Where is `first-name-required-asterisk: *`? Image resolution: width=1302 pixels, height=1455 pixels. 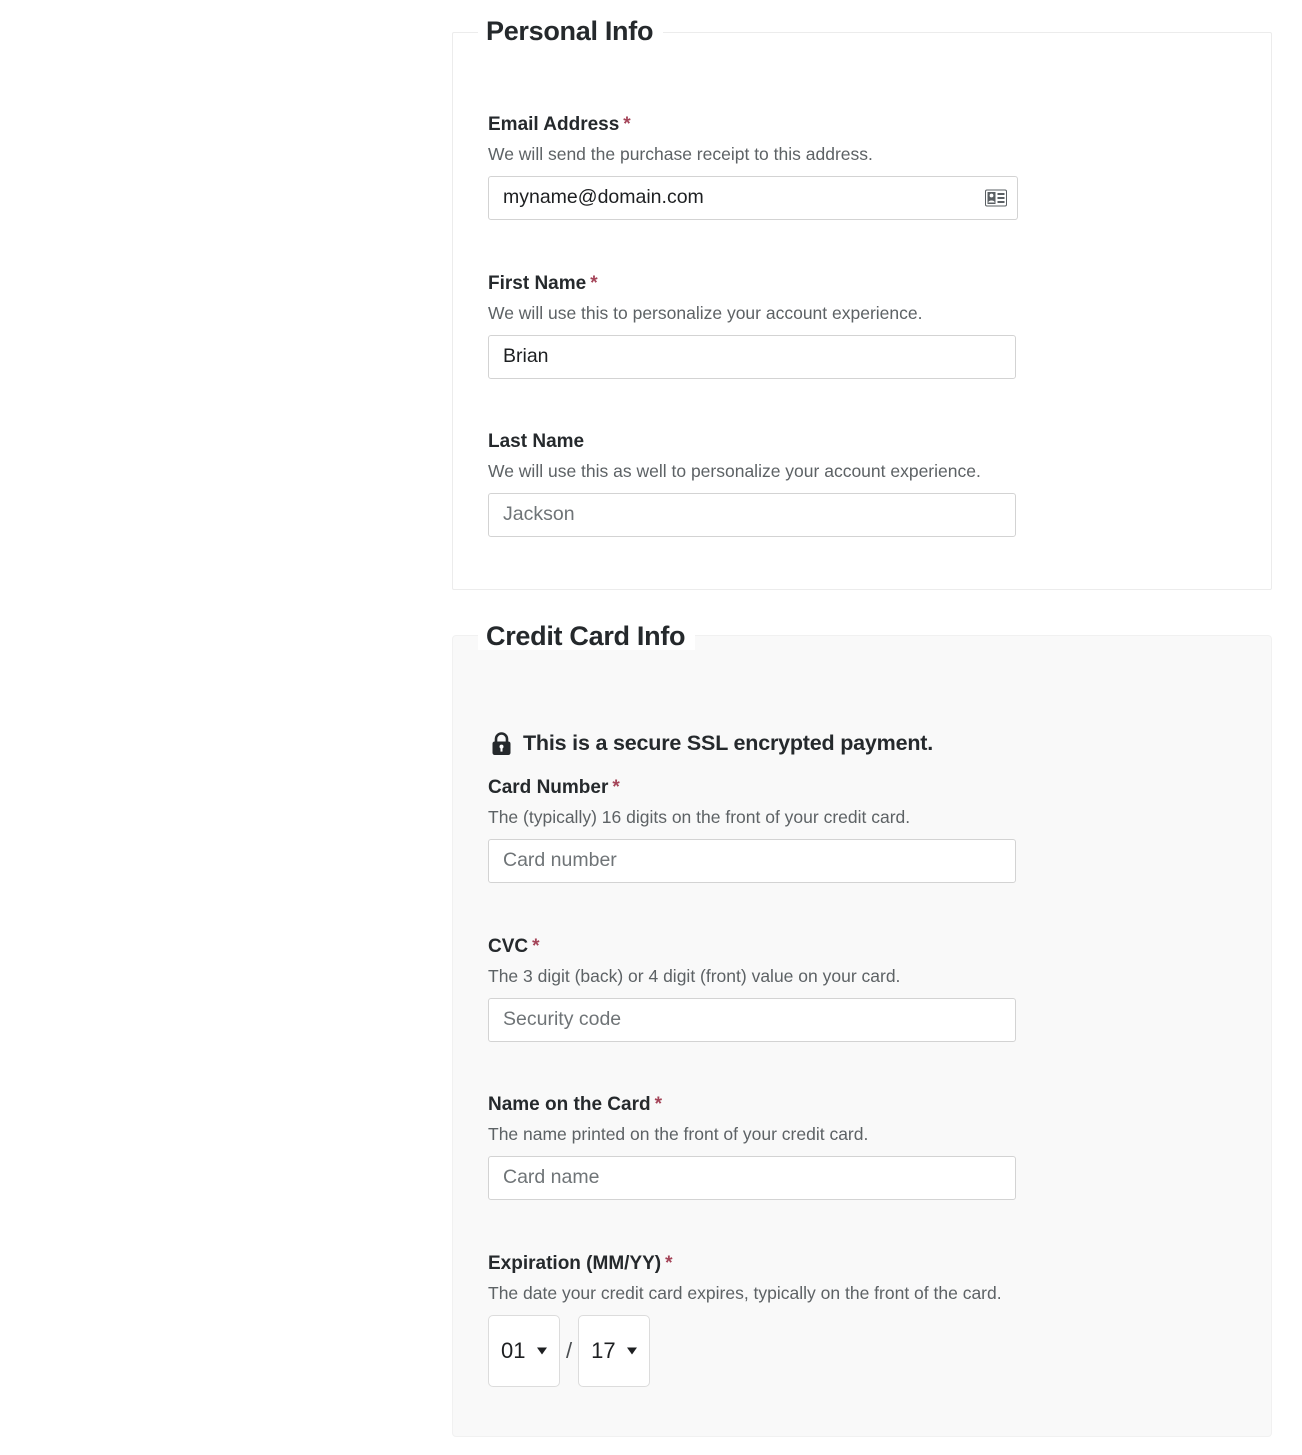
first-name-required-asterisk: * is located at coordinates (594, 283).